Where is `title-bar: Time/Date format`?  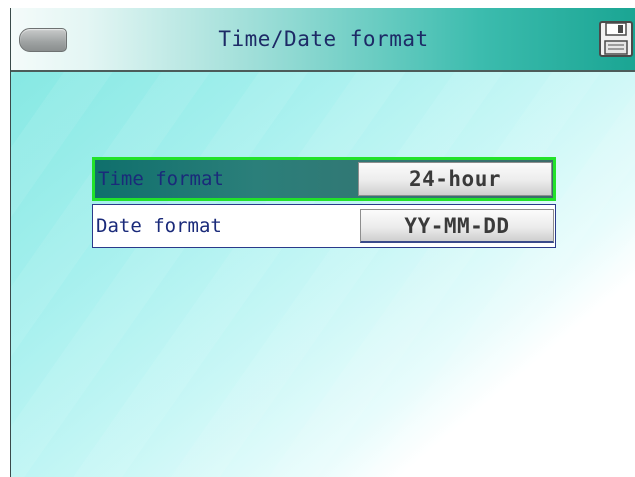 title-bar: Time/Date format is located at coordinates (323, 40).